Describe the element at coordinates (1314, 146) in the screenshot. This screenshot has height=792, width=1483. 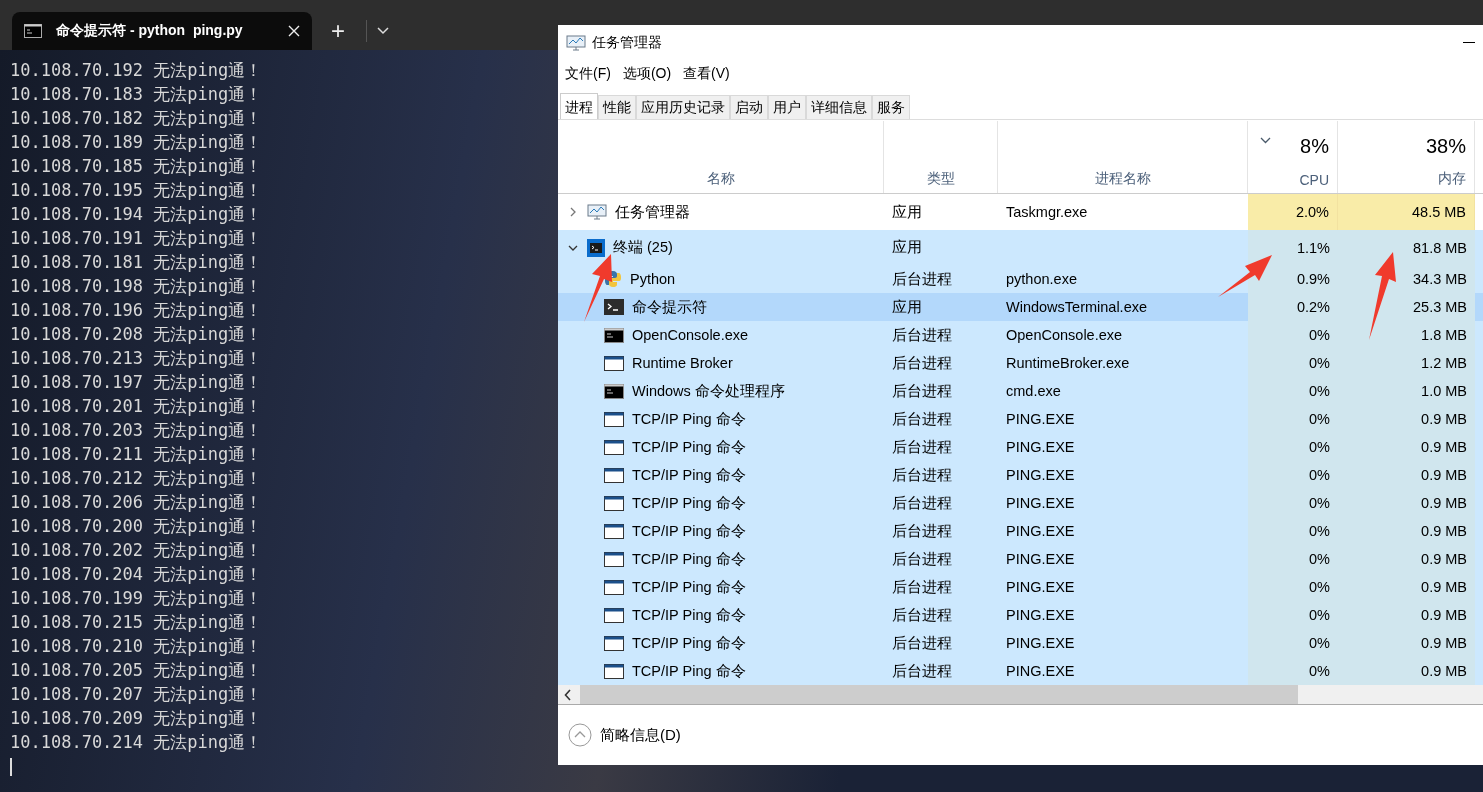
I see `cpu-total: 8%` at that location.